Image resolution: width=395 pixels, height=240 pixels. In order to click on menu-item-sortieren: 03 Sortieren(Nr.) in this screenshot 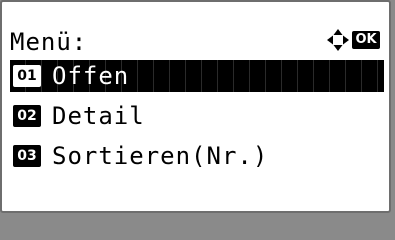, I will do `click(197, 156)`.